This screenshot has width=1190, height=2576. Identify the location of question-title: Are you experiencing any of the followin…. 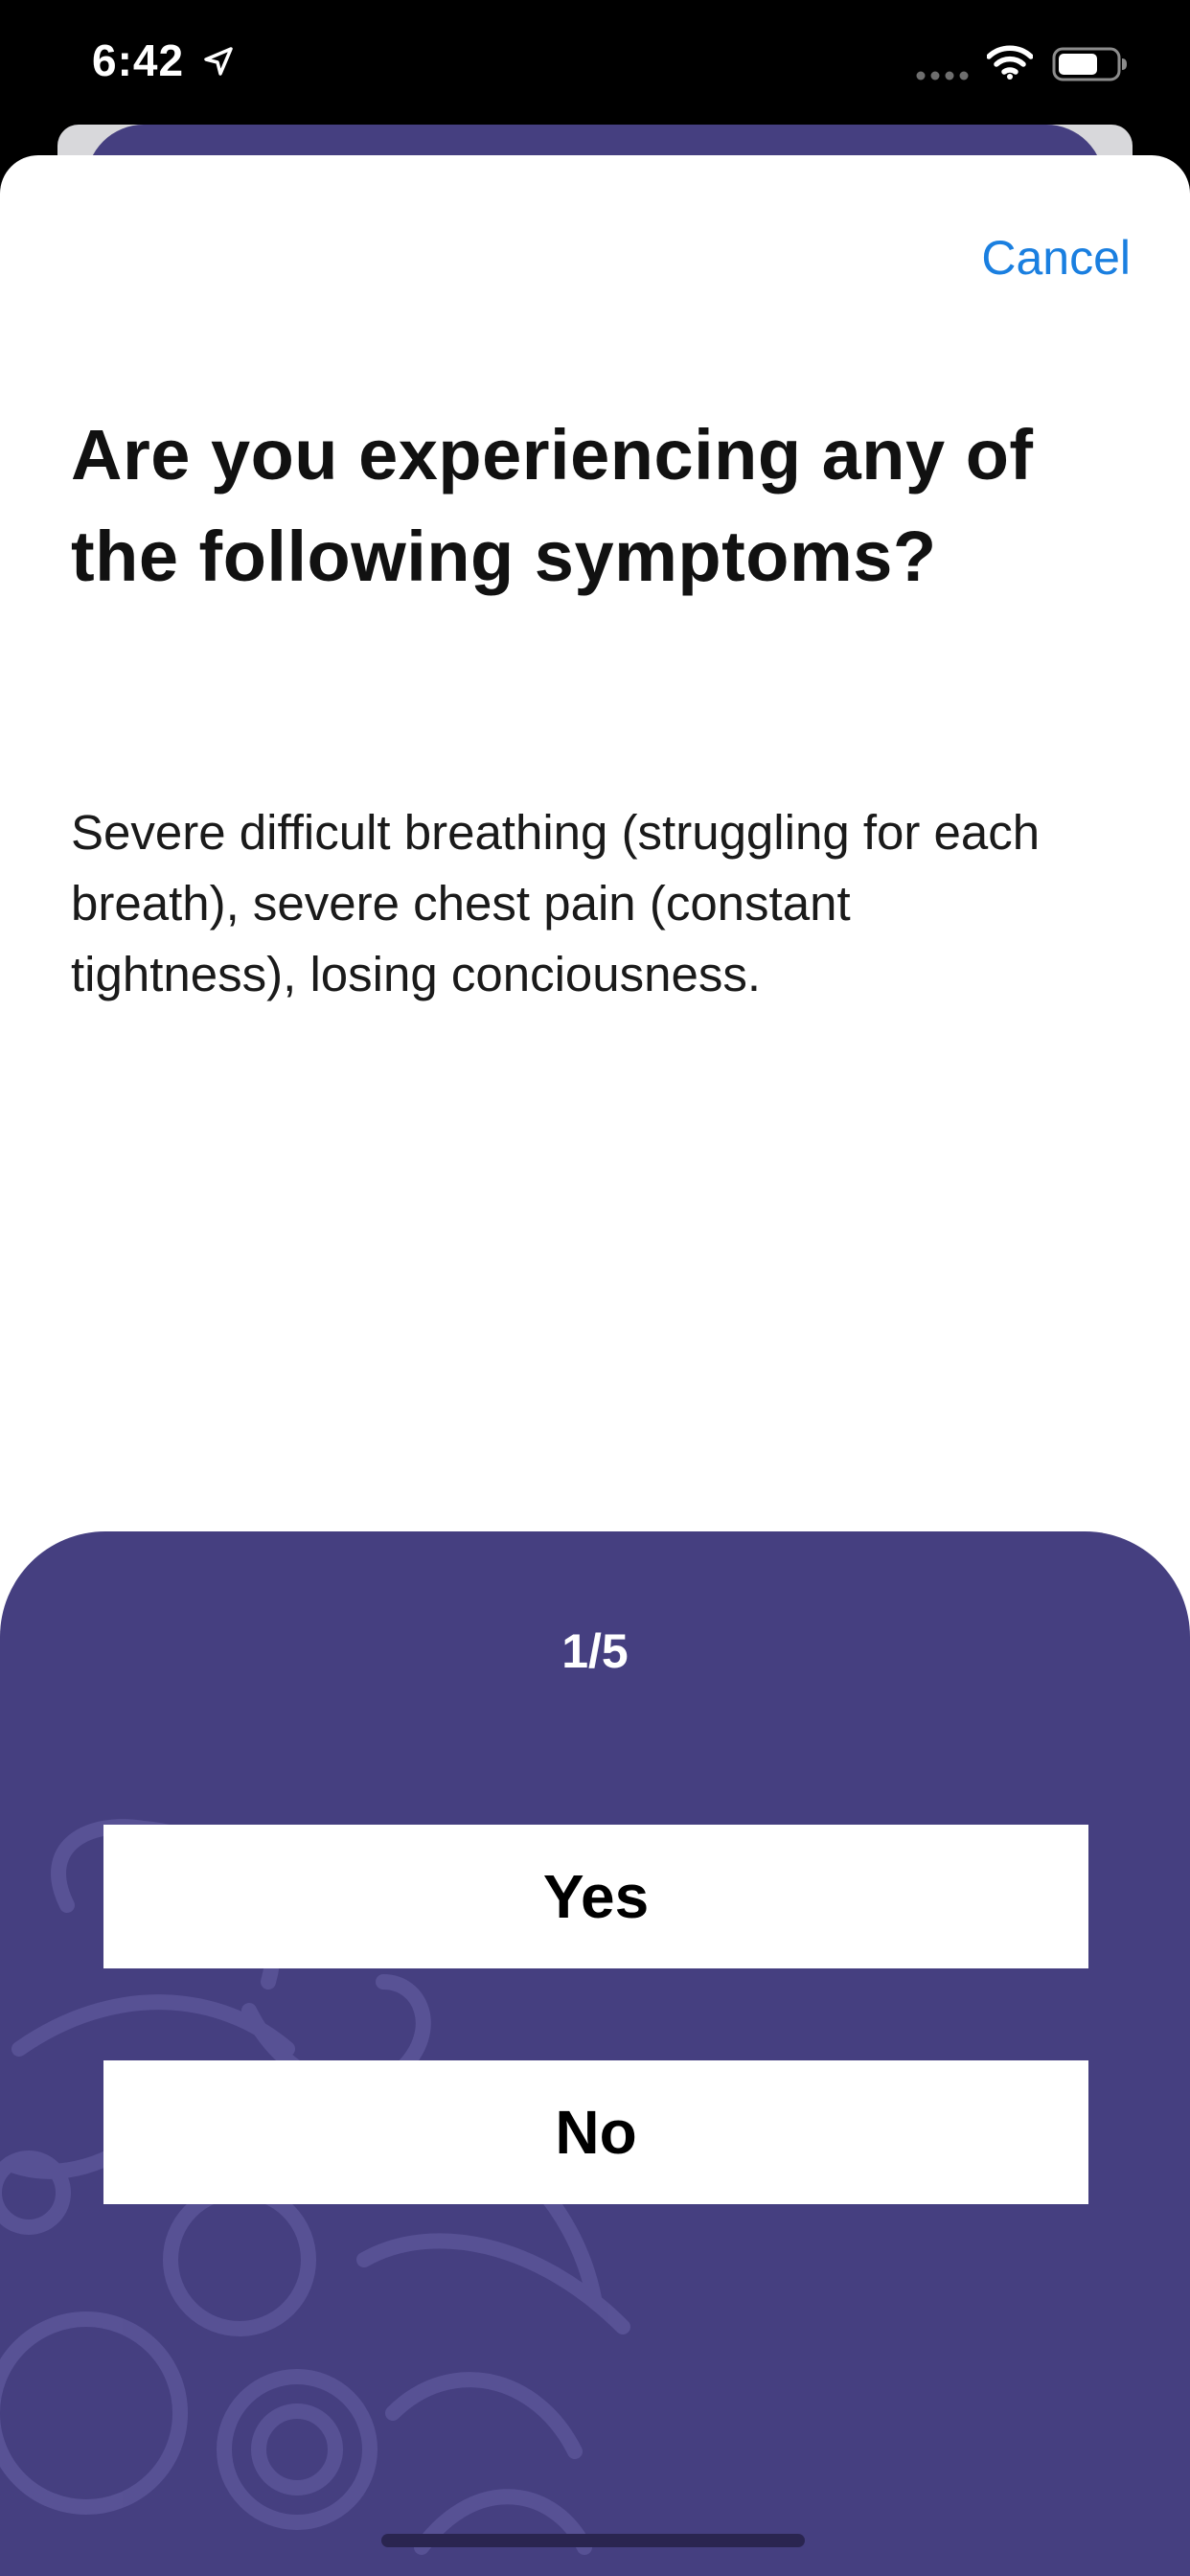
(553, 506).